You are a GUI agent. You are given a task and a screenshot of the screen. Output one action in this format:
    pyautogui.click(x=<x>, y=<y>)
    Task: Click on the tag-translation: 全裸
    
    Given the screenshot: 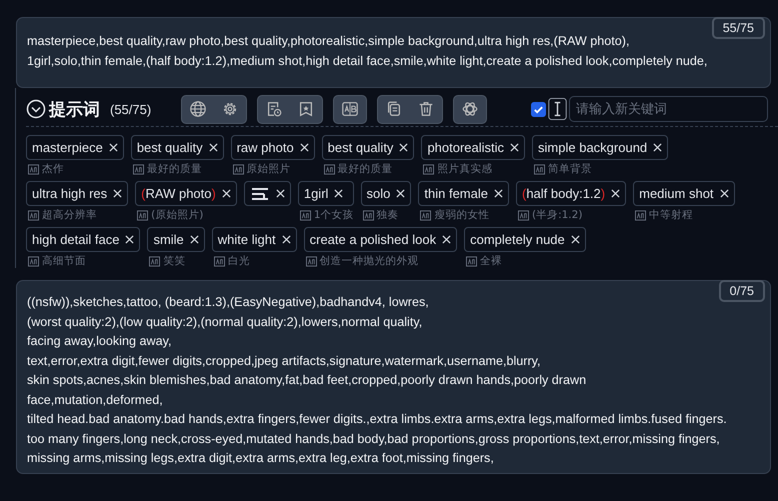 What is the action you would take?
    pyautogui.click(x=491, y=261)
    